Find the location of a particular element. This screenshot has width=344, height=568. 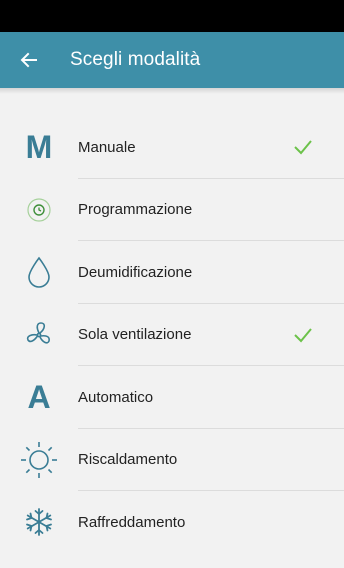

mode-label: Deumidificazione is located at coordinates (135, 272).